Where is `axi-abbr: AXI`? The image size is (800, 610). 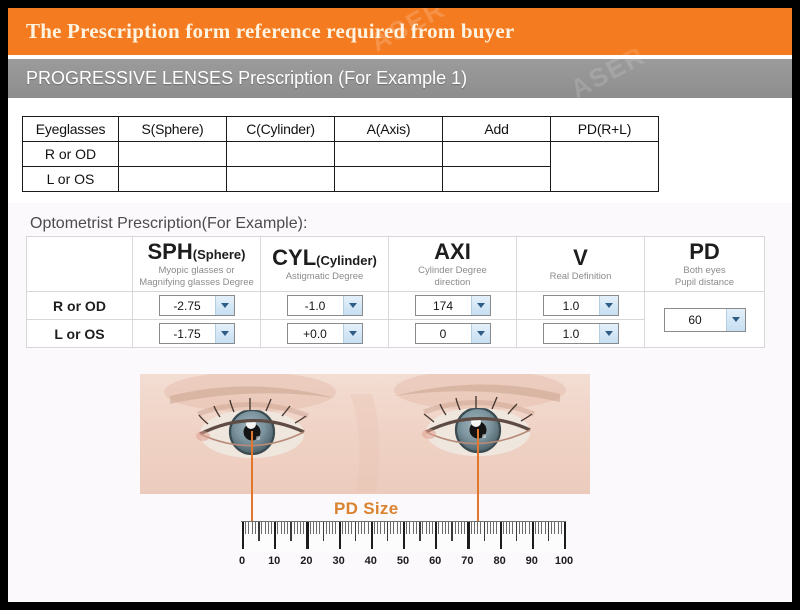
axi-abbr: AXI is located at coordinates (452, 251).